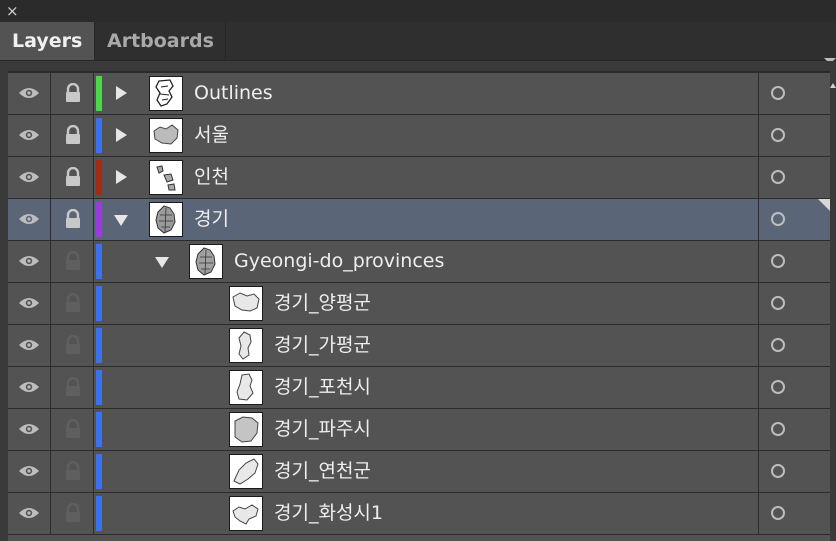 Image resolution: width=836 pixels, height=541 pixels. What do you see at coordinates (419, 177) in the screenshot?
I see `layer-row-incheon: 인천` at bounding box center [419, 177].